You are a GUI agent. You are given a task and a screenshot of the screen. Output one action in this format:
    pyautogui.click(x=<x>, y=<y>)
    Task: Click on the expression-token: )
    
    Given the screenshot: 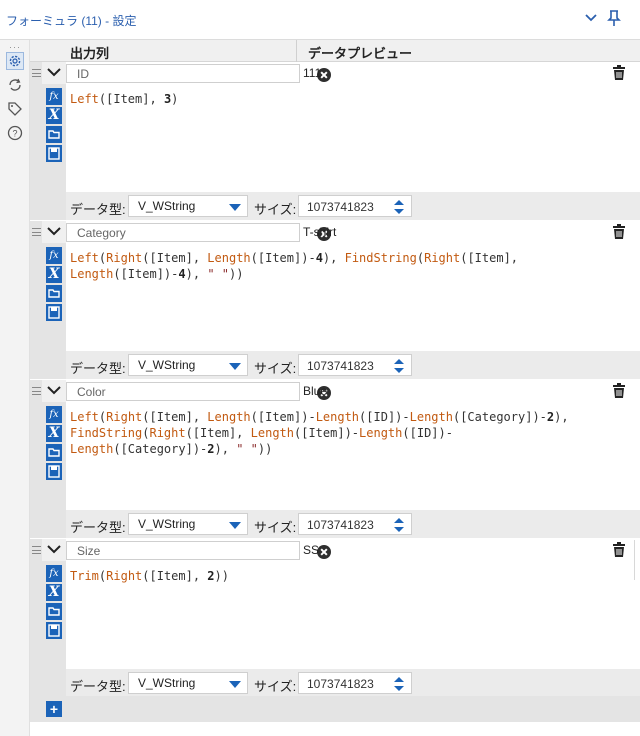 What is the action you would take?
    pyautogui.click(x=175, y=99)
    